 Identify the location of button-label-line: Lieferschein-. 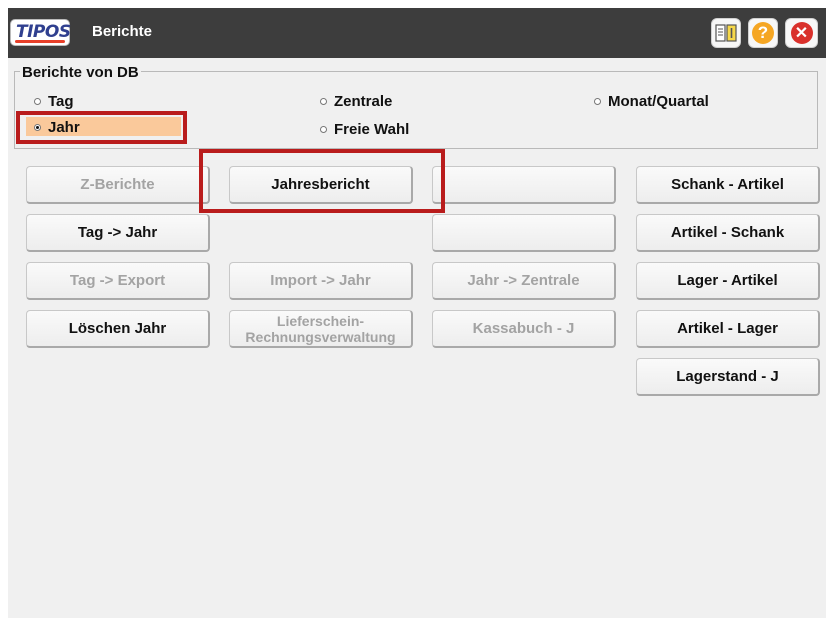
(320, 320).